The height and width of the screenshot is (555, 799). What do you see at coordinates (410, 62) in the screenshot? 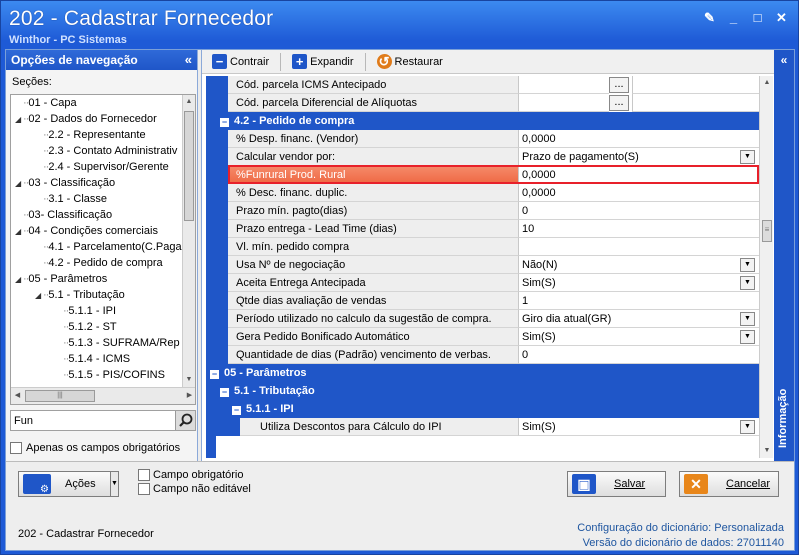
I see `restore-button: ↺ Restaurar` at bounding box center [410, 62].